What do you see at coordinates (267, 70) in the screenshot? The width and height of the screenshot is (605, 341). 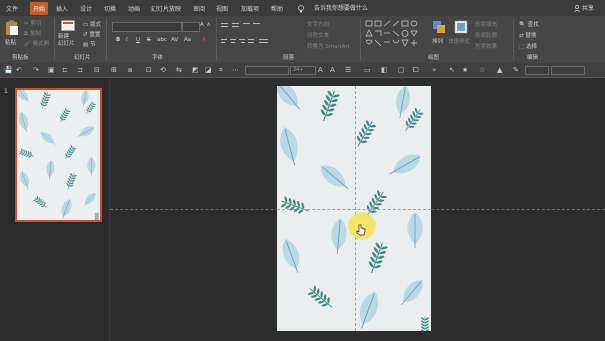 I see `font-name-box` at bounding box center [267, 70].